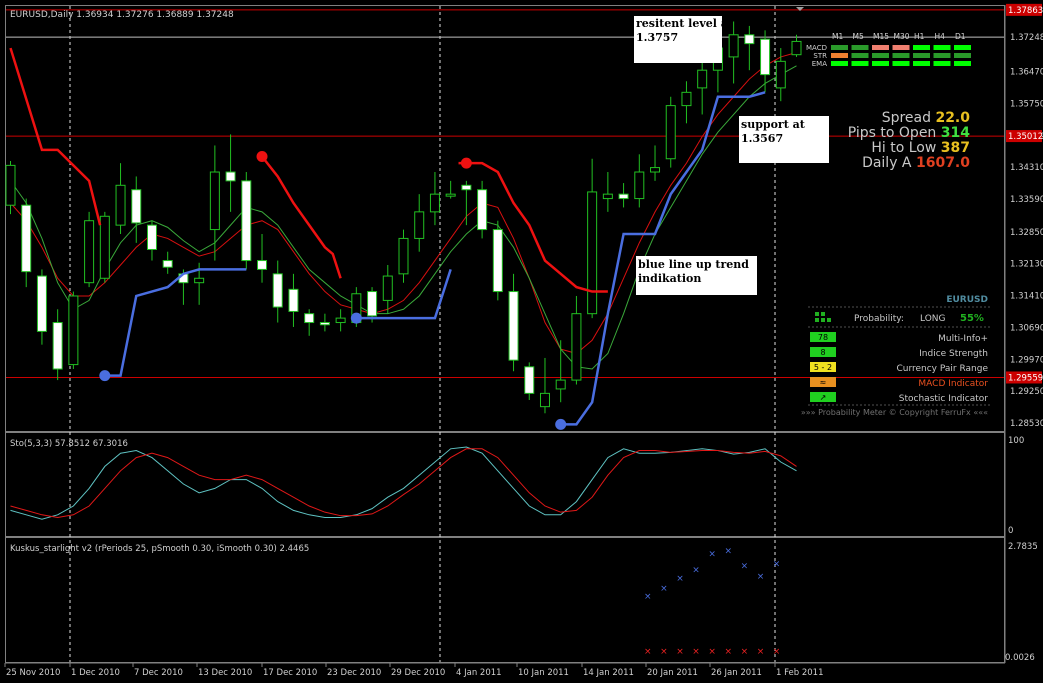 The width and height of the screenshot is (1043, 683). What do you see at coordinates (1026, 328) in the screenshot?
I see `price-tick-9: 1.30690` at bounding box center [1026, 328].